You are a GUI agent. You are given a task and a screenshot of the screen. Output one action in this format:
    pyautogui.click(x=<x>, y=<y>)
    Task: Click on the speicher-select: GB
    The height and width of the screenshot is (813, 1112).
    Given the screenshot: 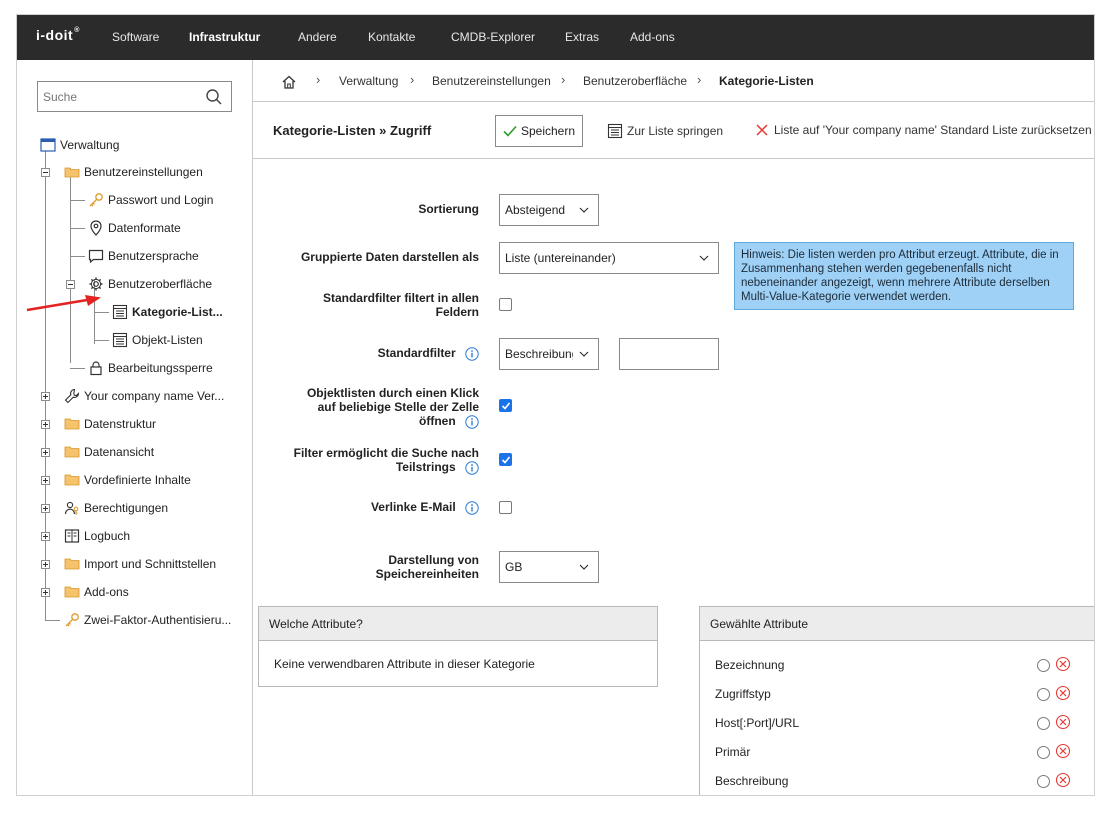 What is the action you would take?
    pyautogui.click(x=549, y=567)
    